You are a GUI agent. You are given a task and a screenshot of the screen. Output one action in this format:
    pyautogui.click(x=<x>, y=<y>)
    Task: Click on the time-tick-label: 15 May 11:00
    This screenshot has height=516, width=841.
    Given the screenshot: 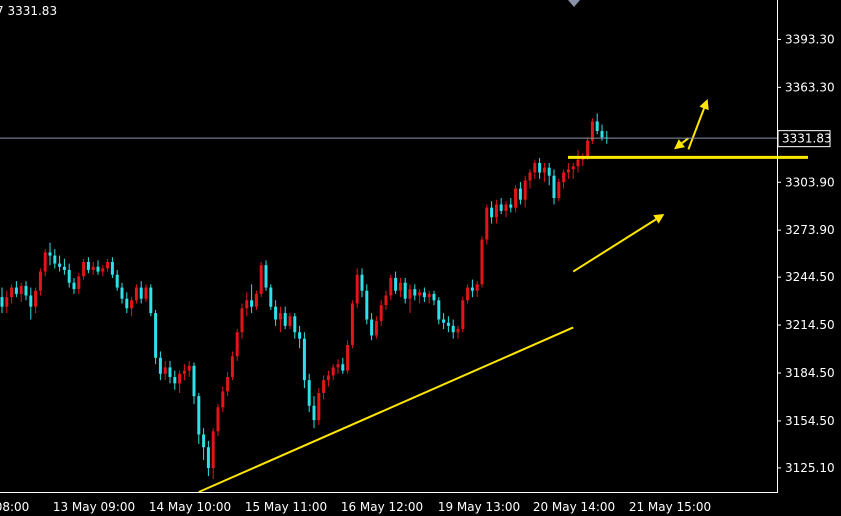 What is the action you would take?
    pyautogui.click(x=286, y=507)
    